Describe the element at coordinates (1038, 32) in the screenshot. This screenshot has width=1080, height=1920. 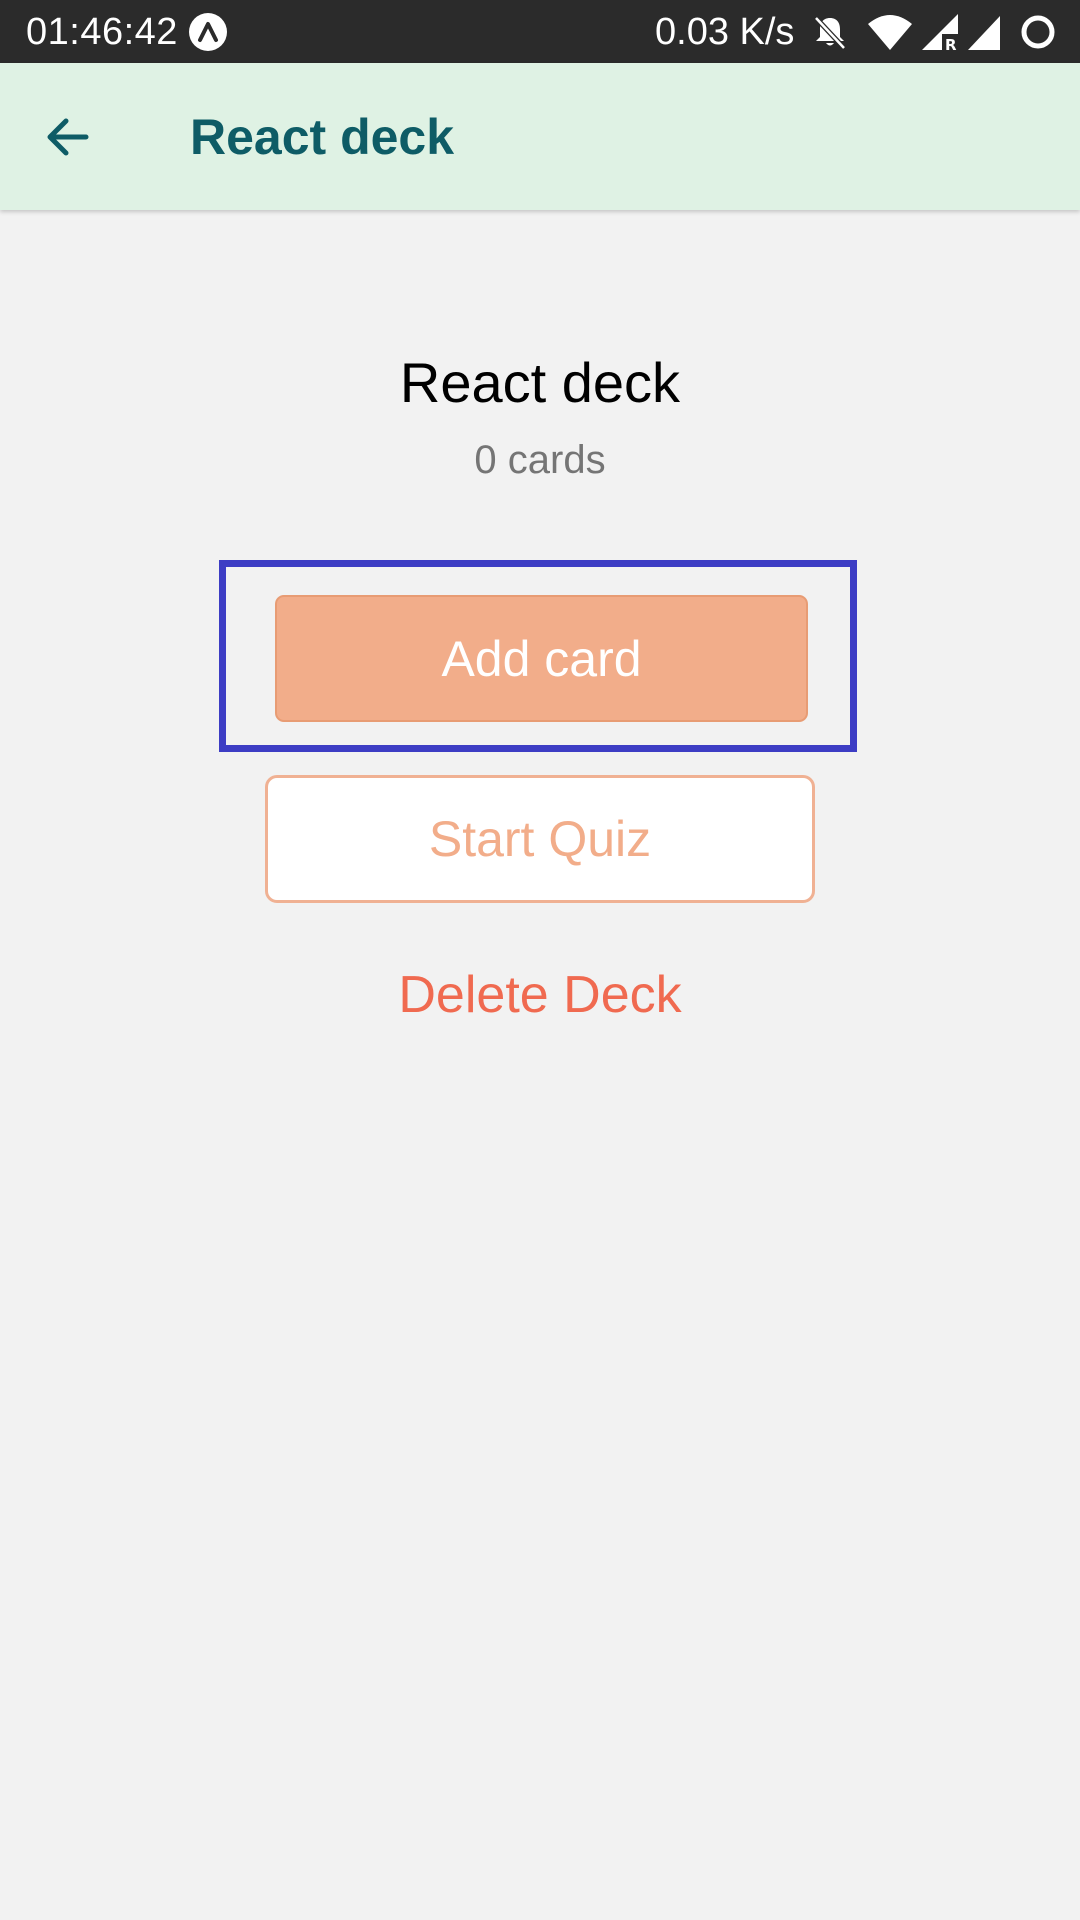
I see `battery-ring-icon` at that location.